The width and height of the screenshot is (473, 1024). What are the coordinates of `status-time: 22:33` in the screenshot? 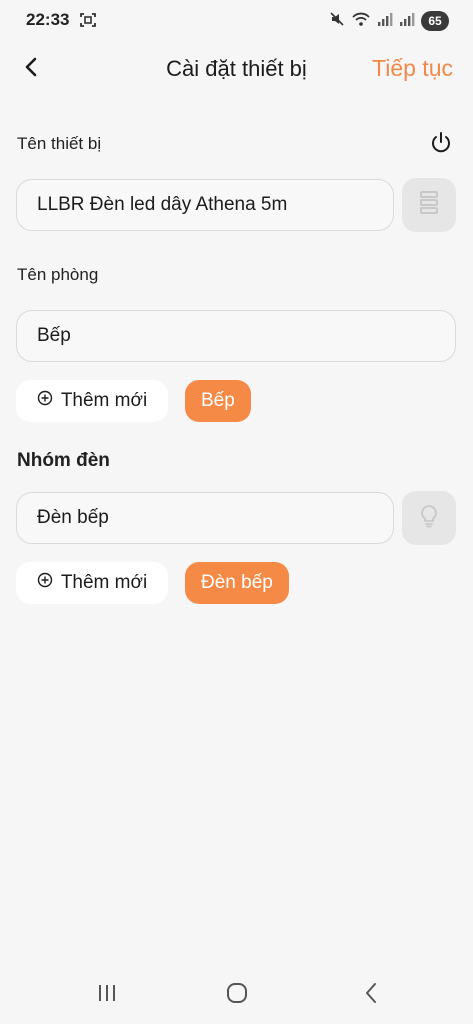 It's located at (48, 19).